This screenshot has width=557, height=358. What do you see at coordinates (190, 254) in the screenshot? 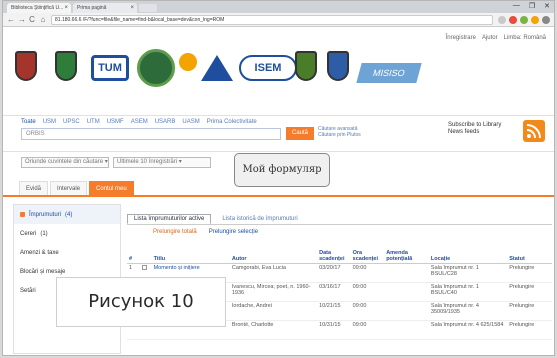
I see `column-header: Titlu` at bounding box center [190, 254].